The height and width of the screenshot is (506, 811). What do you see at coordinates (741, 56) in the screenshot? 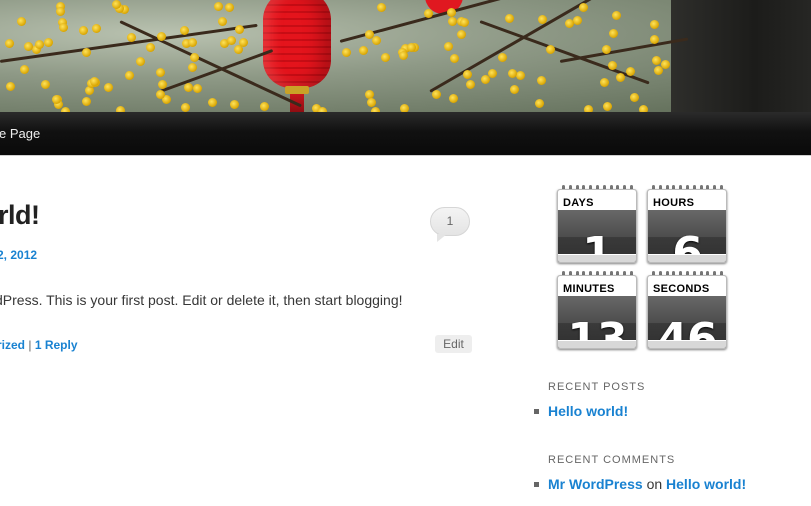
I see `header-dark-trunk` at bounding box center [741, 56].